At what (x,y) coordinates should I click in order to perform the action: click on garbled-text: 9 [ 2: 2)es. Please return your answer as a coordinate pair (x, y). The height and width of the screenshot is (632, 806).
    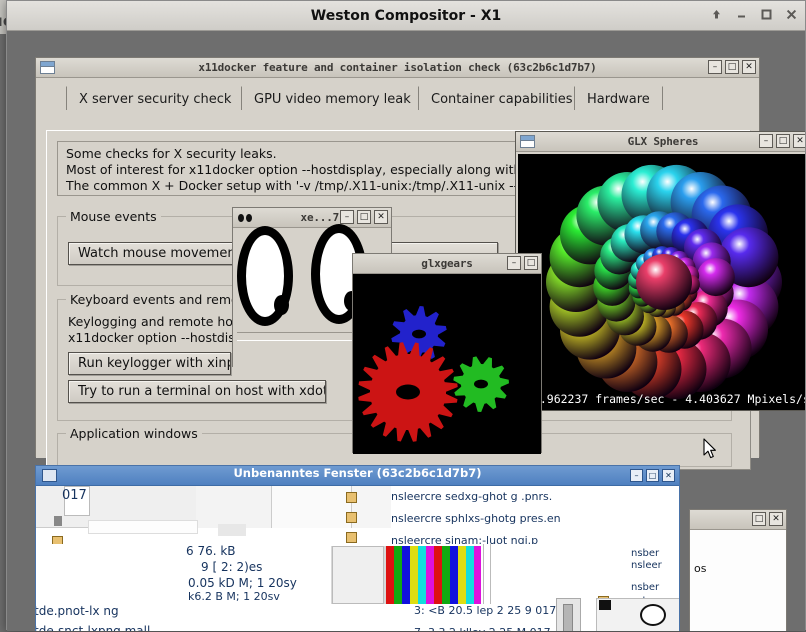
    Looking at the image, I should click on (232, 567).